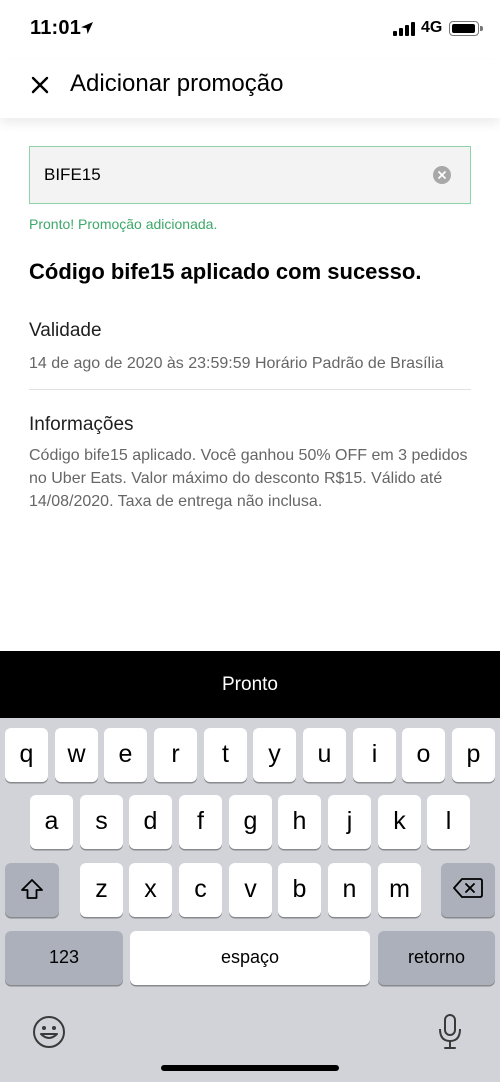 The width and height of the screenshot is (500, 1082). Describe the element at coordinates (432, 27) in the screenshot. I see `network-label: 4G` at that location.